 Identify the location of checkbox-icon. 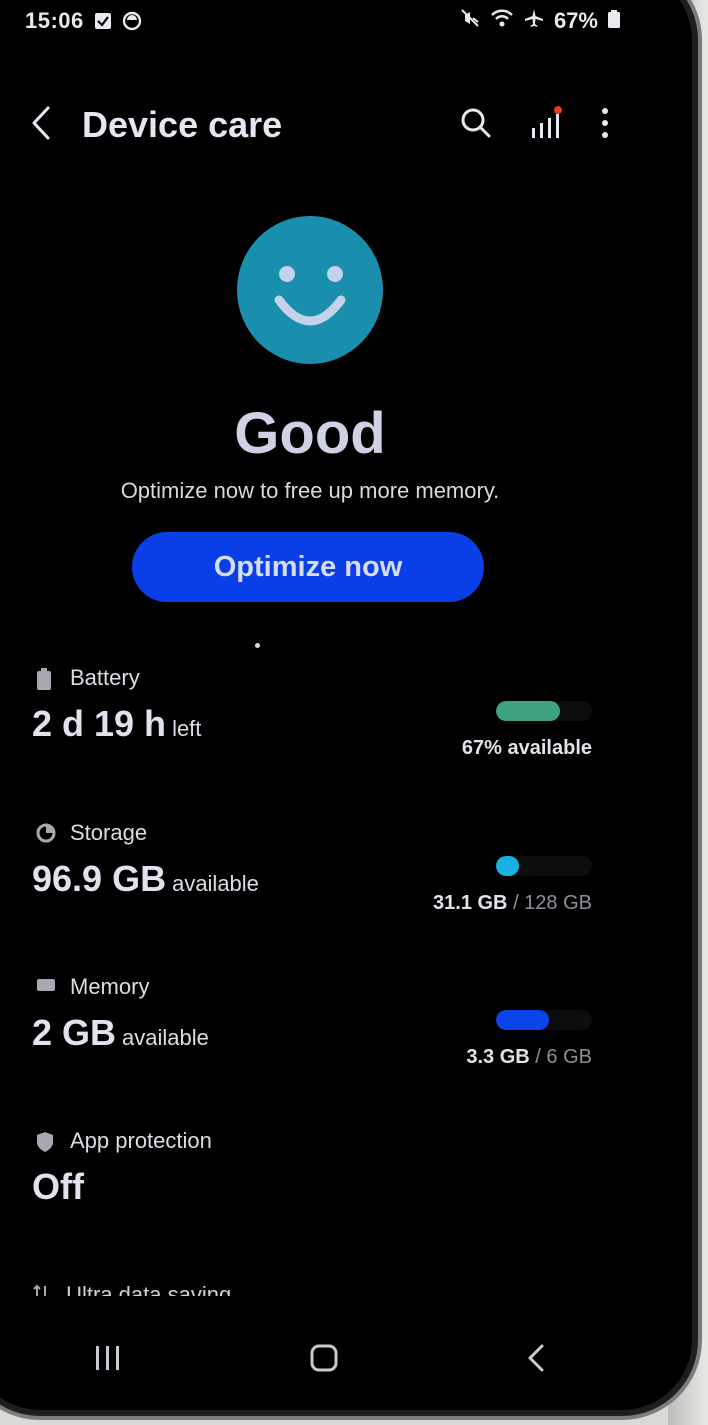
(103, 21).